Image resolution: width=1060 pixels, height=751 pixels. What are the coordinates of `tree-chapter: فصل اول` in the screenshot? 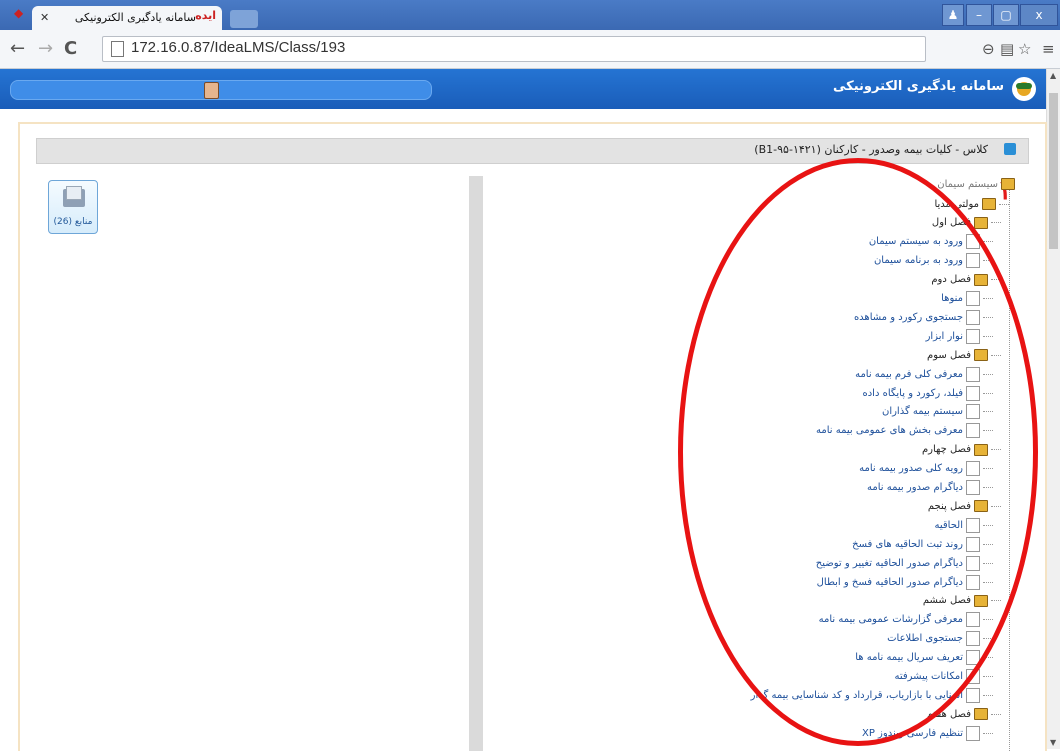 It's located at (966, 223).